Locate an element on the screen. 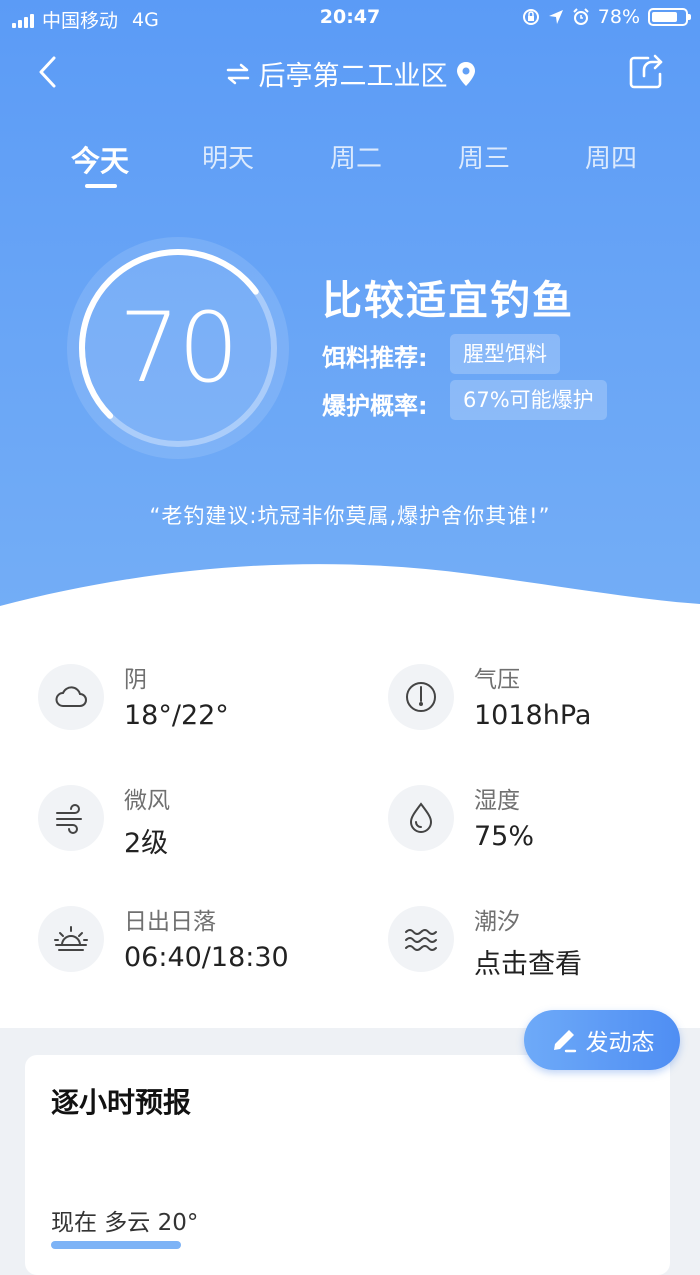 The height and width of the screenshot is (1275, 700). blank-rate-chip: 67%可能爆护 is located at coordinates (528, 400).